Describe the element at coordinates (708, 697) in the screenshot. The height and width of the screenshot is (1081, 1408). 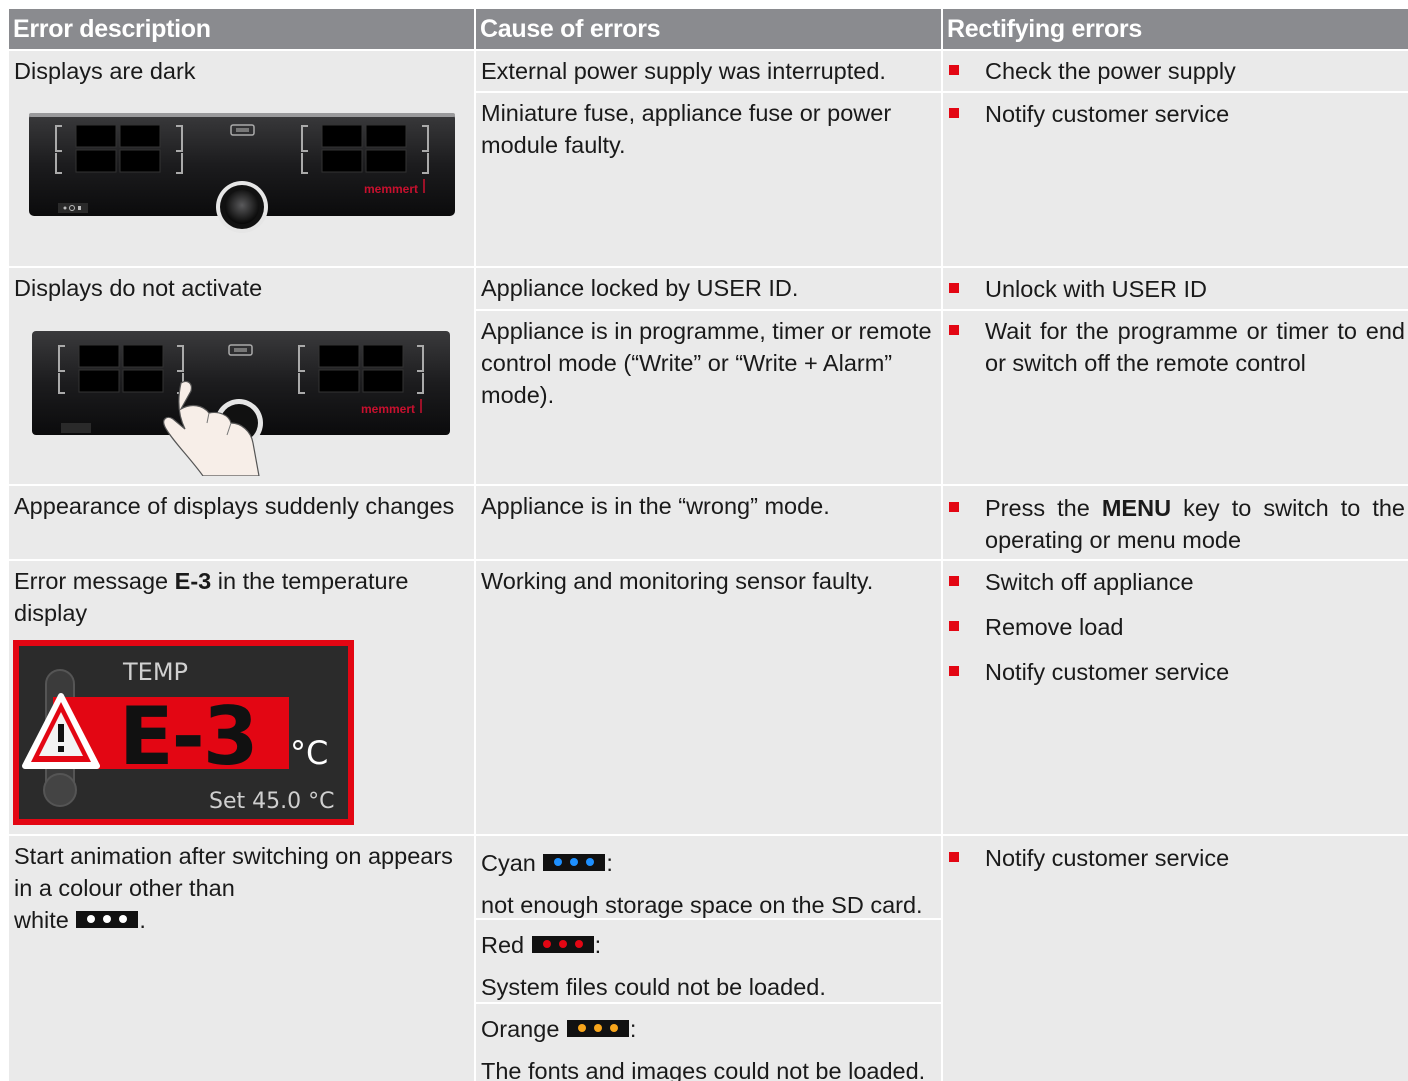
I see `row4-cause-cell: Working and monitoring sensor faulty.` at that location.